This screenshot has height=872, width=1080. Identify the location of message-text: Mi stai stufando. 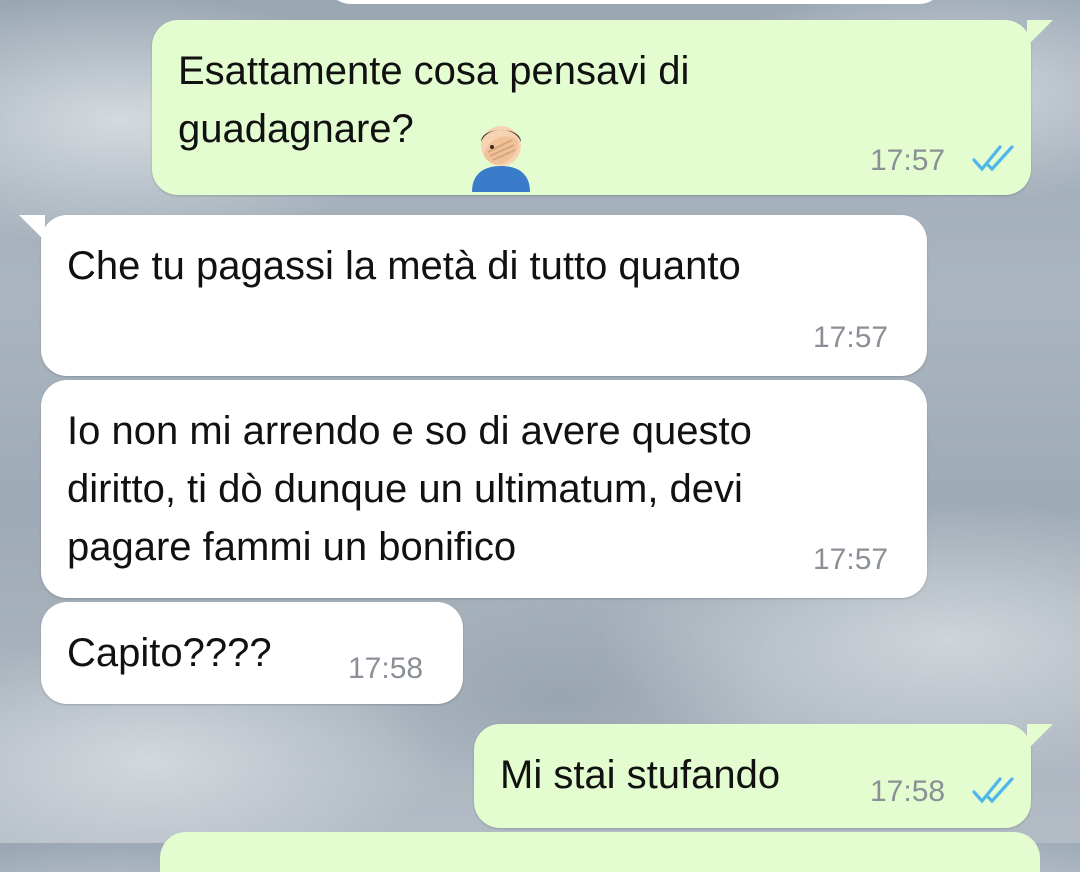
(640, 775).